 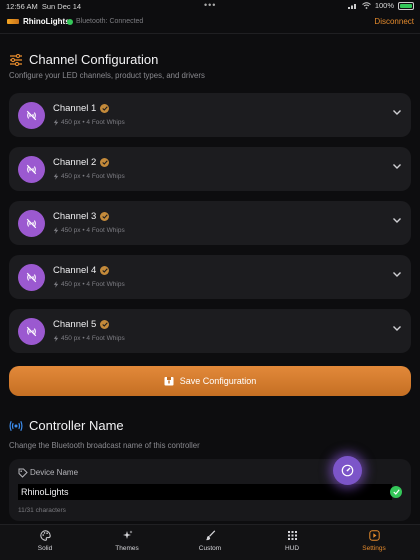 What do you see at coordinates (210, 115) in the screenshot?
I see `channel-card-1: Channel 1 450 px • 4 Foot Whips` at bounding box center [210, 115].